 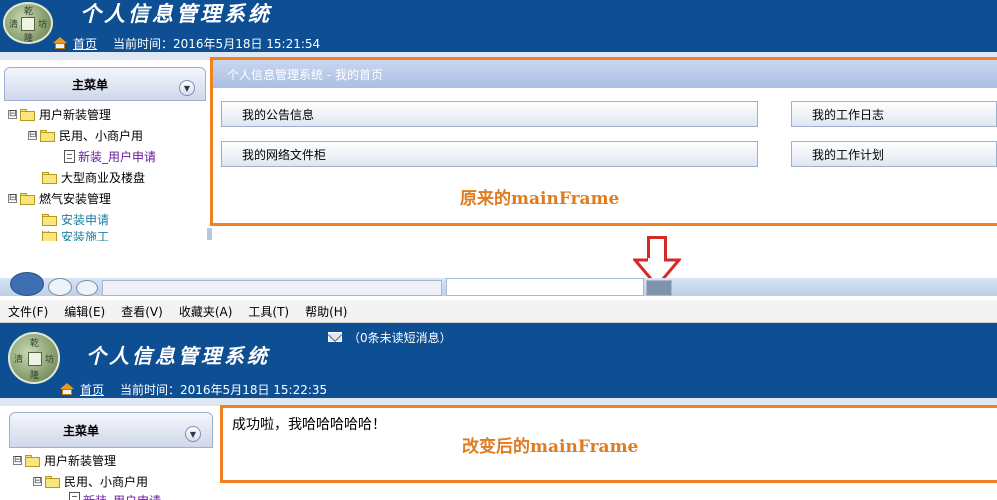 What do you see at coordinates (209, 234) in the screenshot?
I see `splitter-handle` at bounding box center [209, 234].